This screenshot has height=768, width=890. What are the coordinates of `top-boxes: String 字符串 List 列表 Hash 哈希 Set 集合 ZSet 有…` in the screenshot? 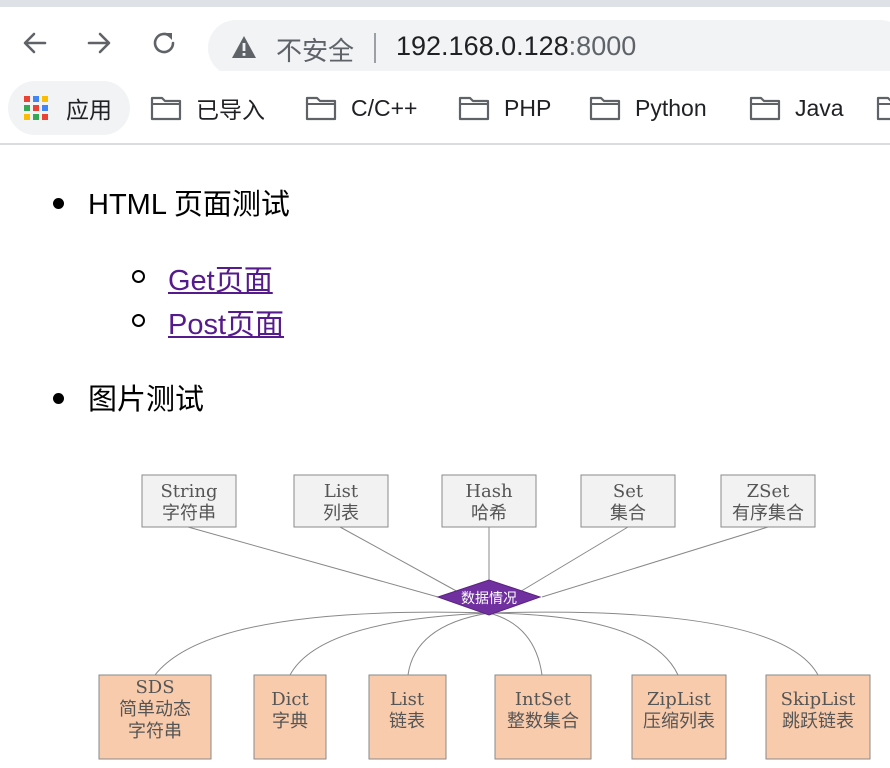 It's located at (478, 501).